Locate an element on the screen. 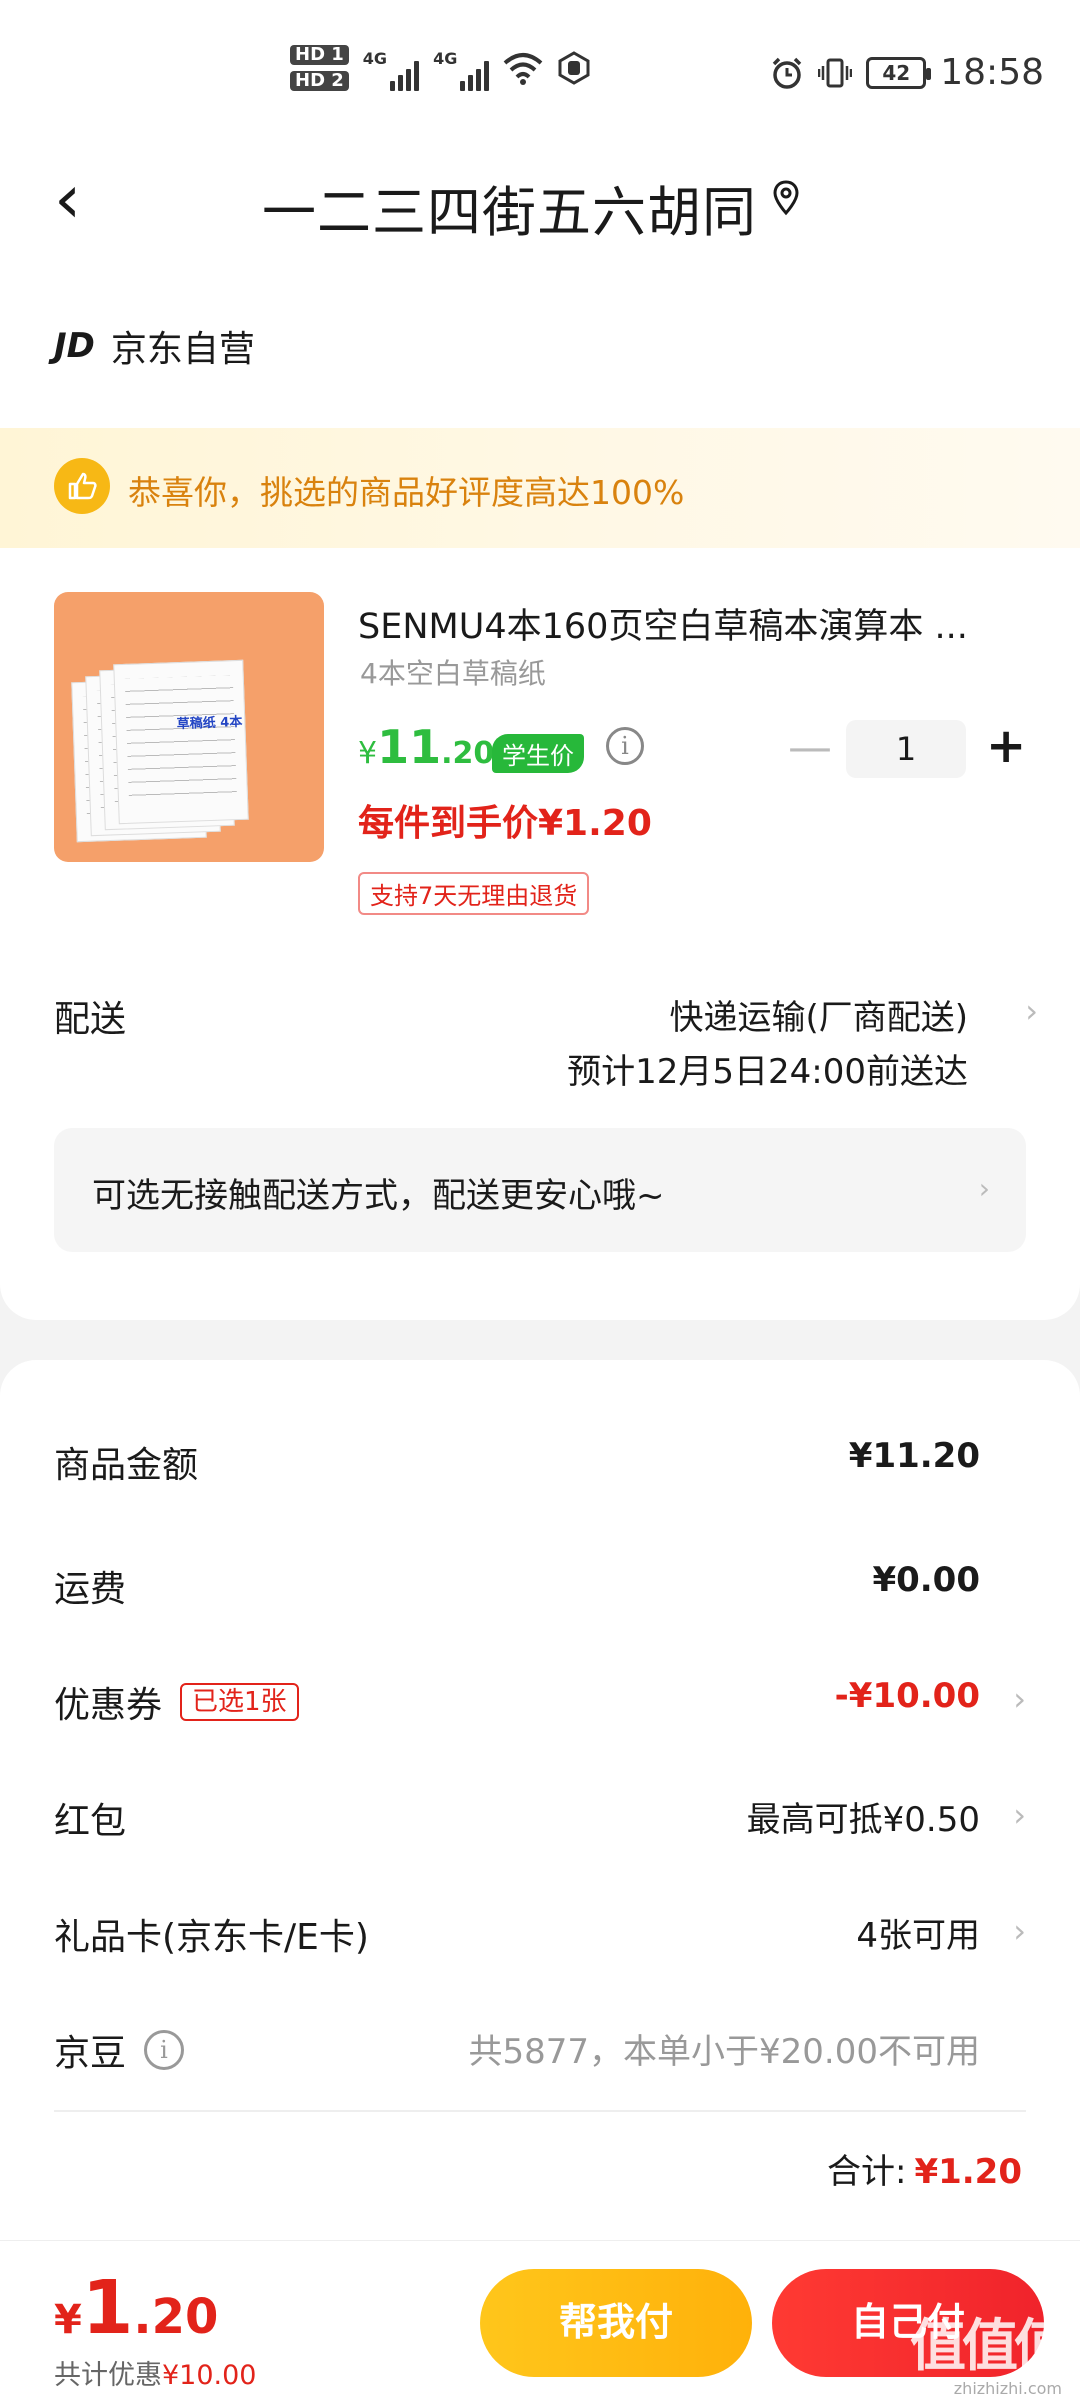  shipping-eta: 预计12月5日24:00前送达 is located at coordinates (767, 1072).